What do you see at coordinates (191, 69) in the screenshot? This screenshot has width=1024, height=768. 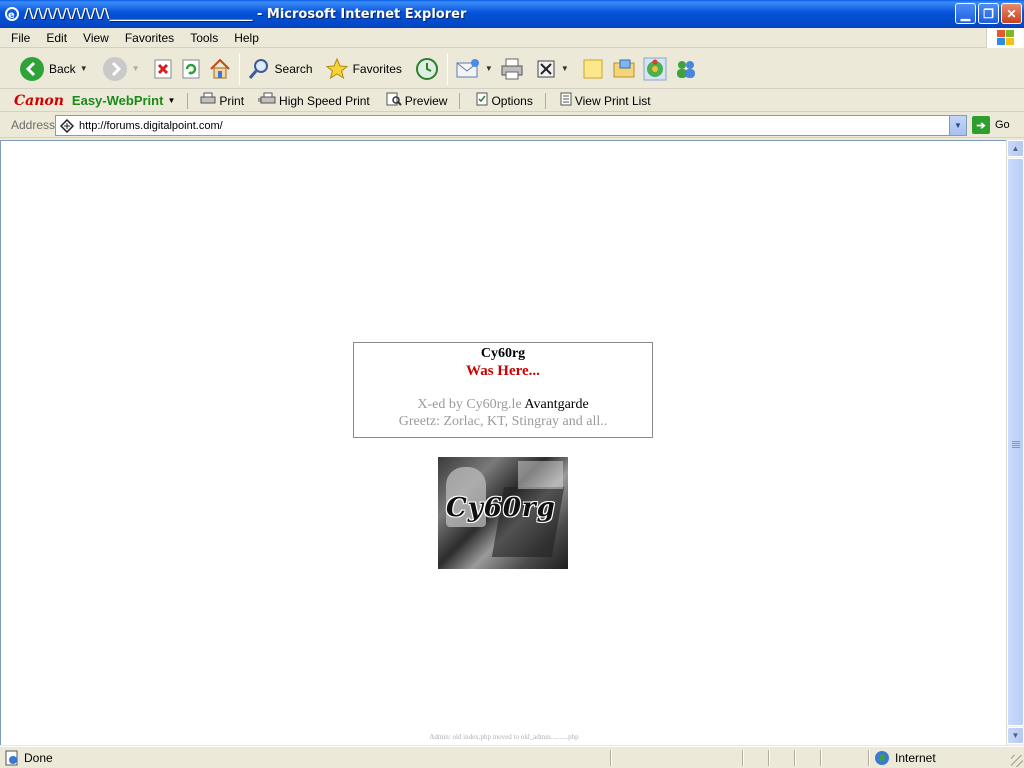 I see `refresh-button` at bounding box center [191, 69].